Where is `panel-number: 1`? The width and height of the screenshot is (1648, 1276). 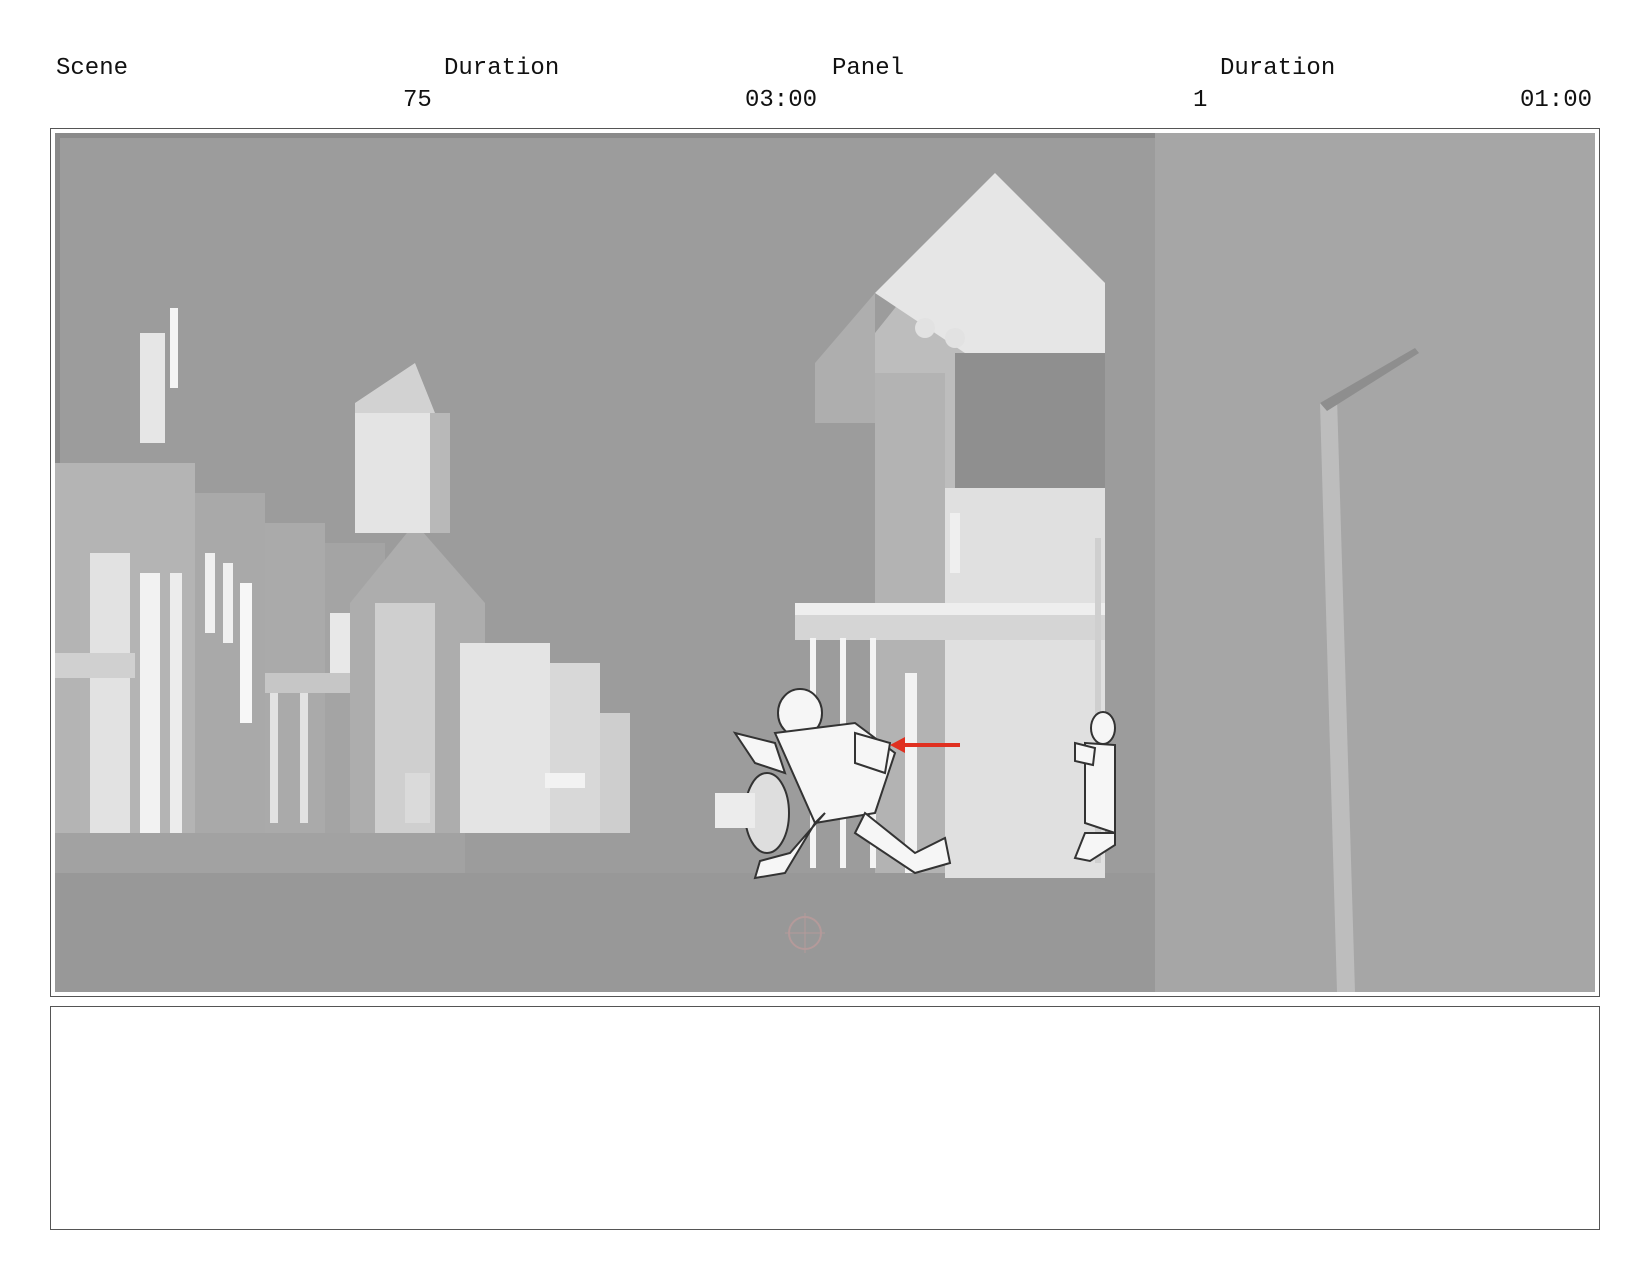
panel-number: 1 is located at coordinates (1200, 100).